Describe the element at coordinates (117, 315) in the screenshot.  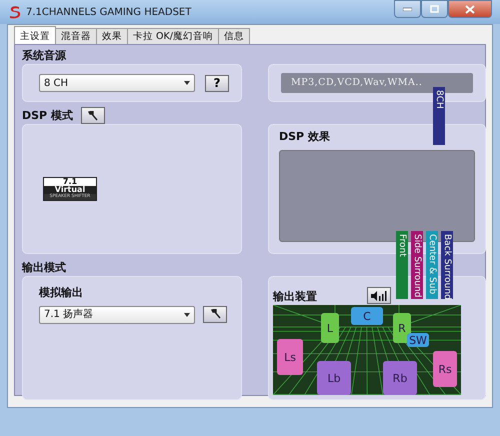
I see `output-dropdown: 7.1 扬声器` at that location.